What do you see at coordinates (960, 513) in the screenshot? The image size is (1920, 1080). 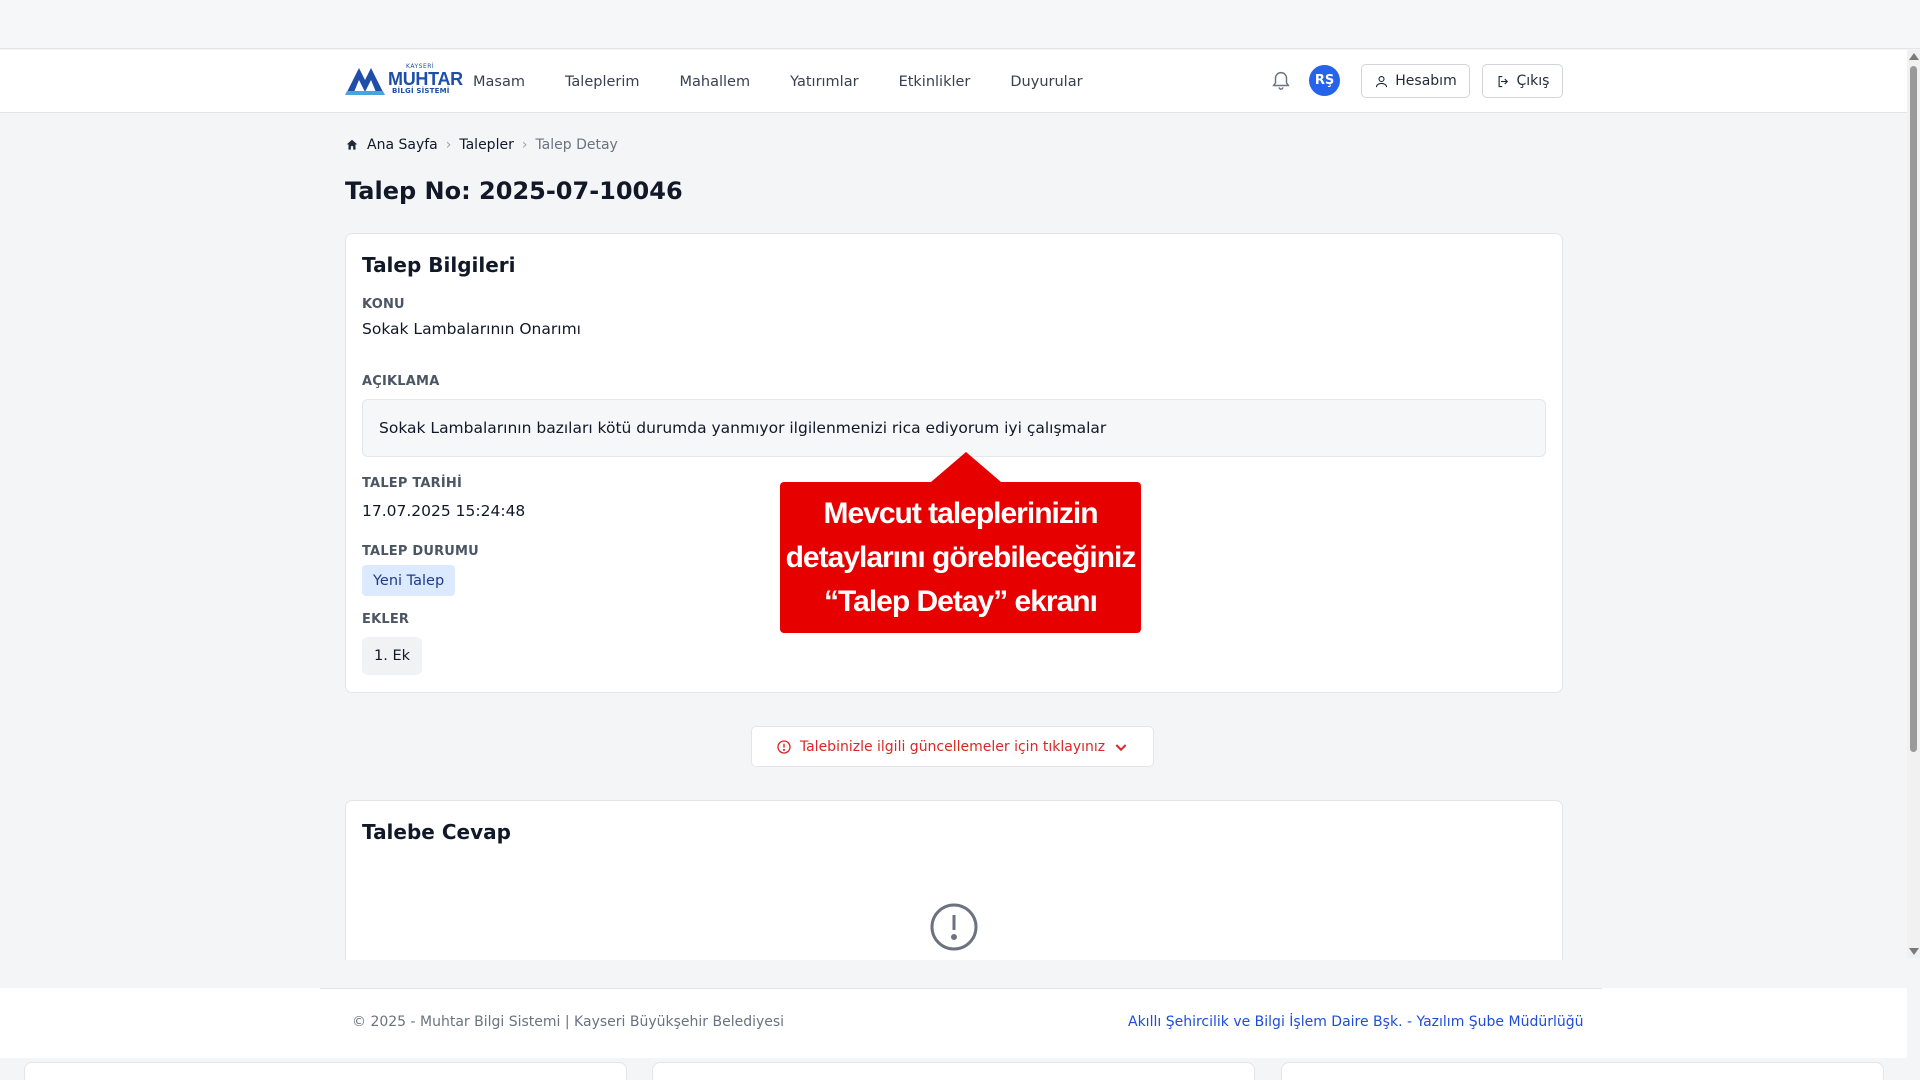 I see `callout-line: Mevcut taleplerinizin` at bounding box center [960, 513].